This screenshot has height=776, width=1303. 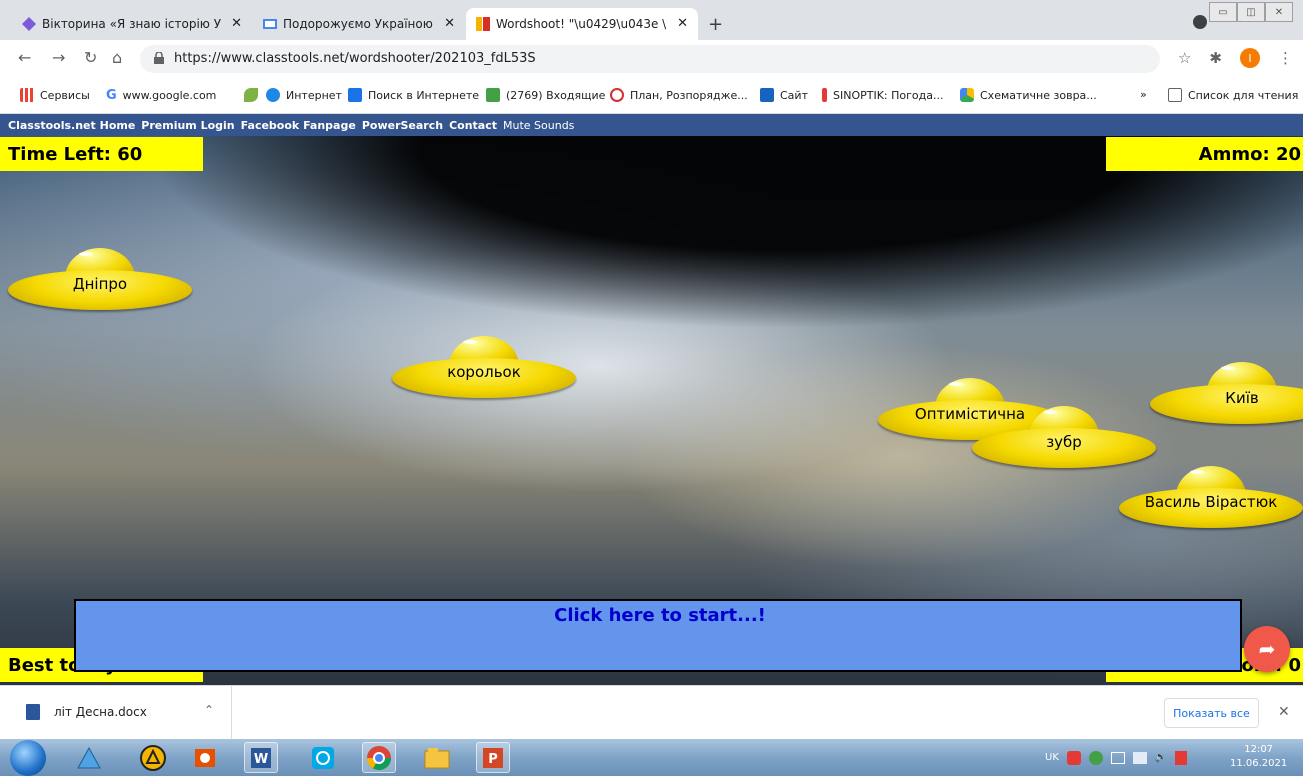 I want to click on system-tray: UK 🔈, so click(x=1116, y=757).